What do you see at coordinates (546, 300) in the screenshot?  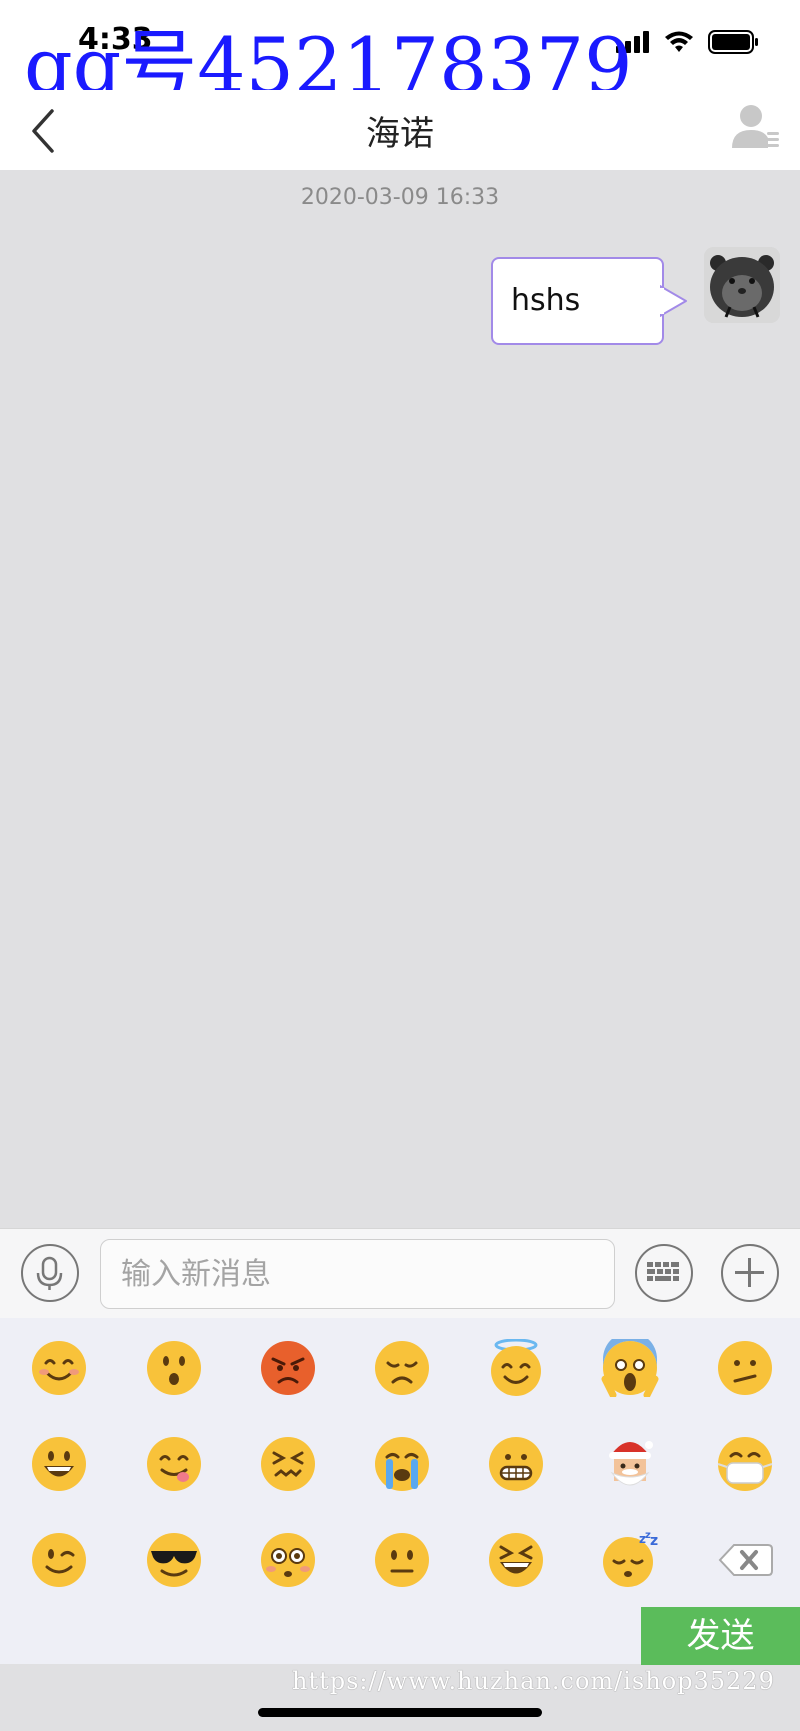 I see `message-text: hshs` at bounding box center [546, 300].